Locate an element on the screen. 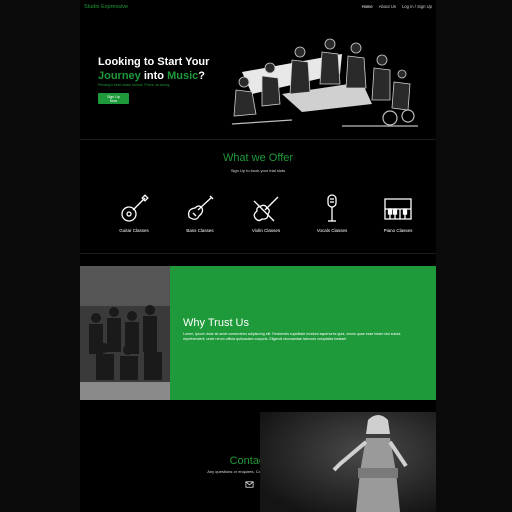  violin-icon is located at coordinates (266, 209).